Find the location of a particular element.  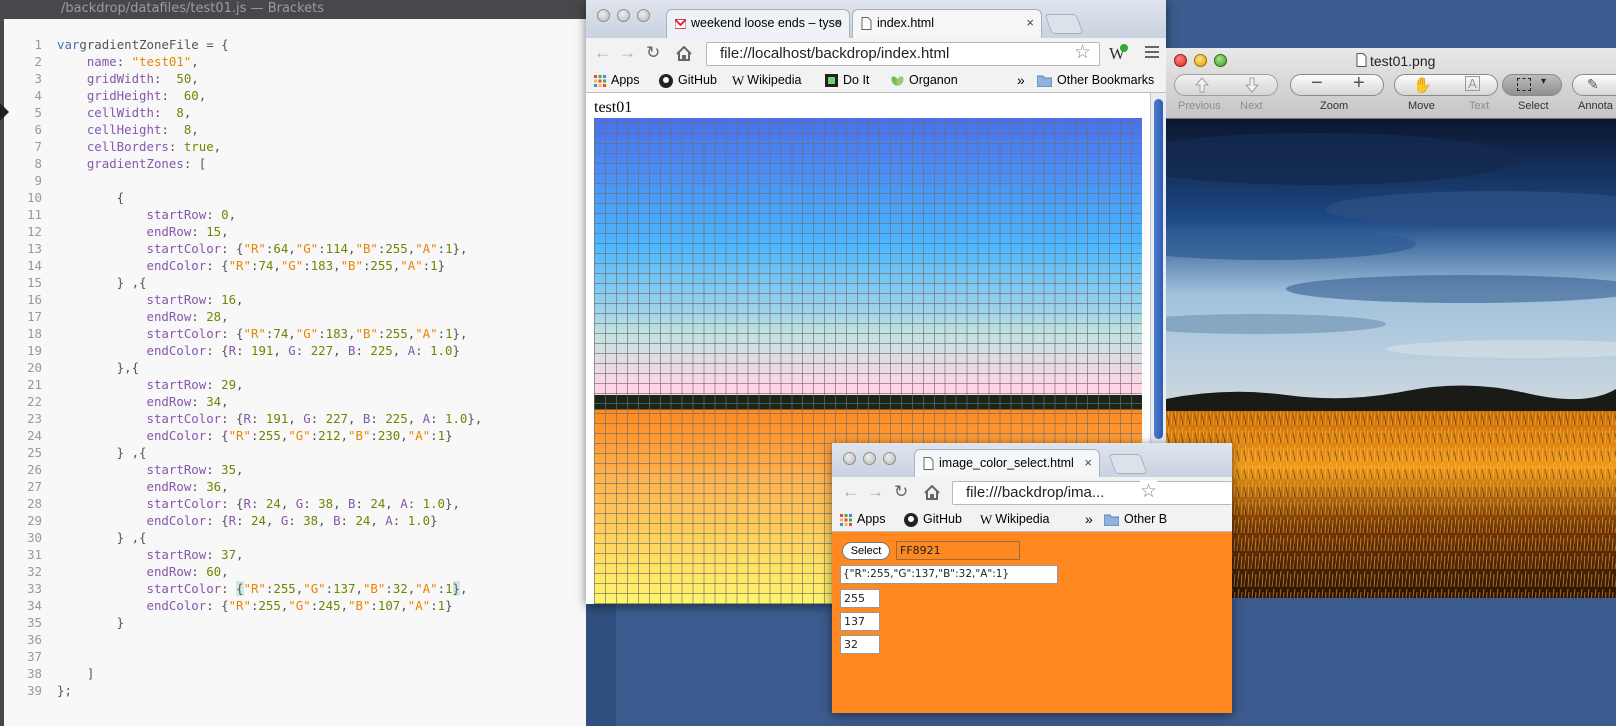

zoom-in-icon: + is located at coordinates (1359, 83).